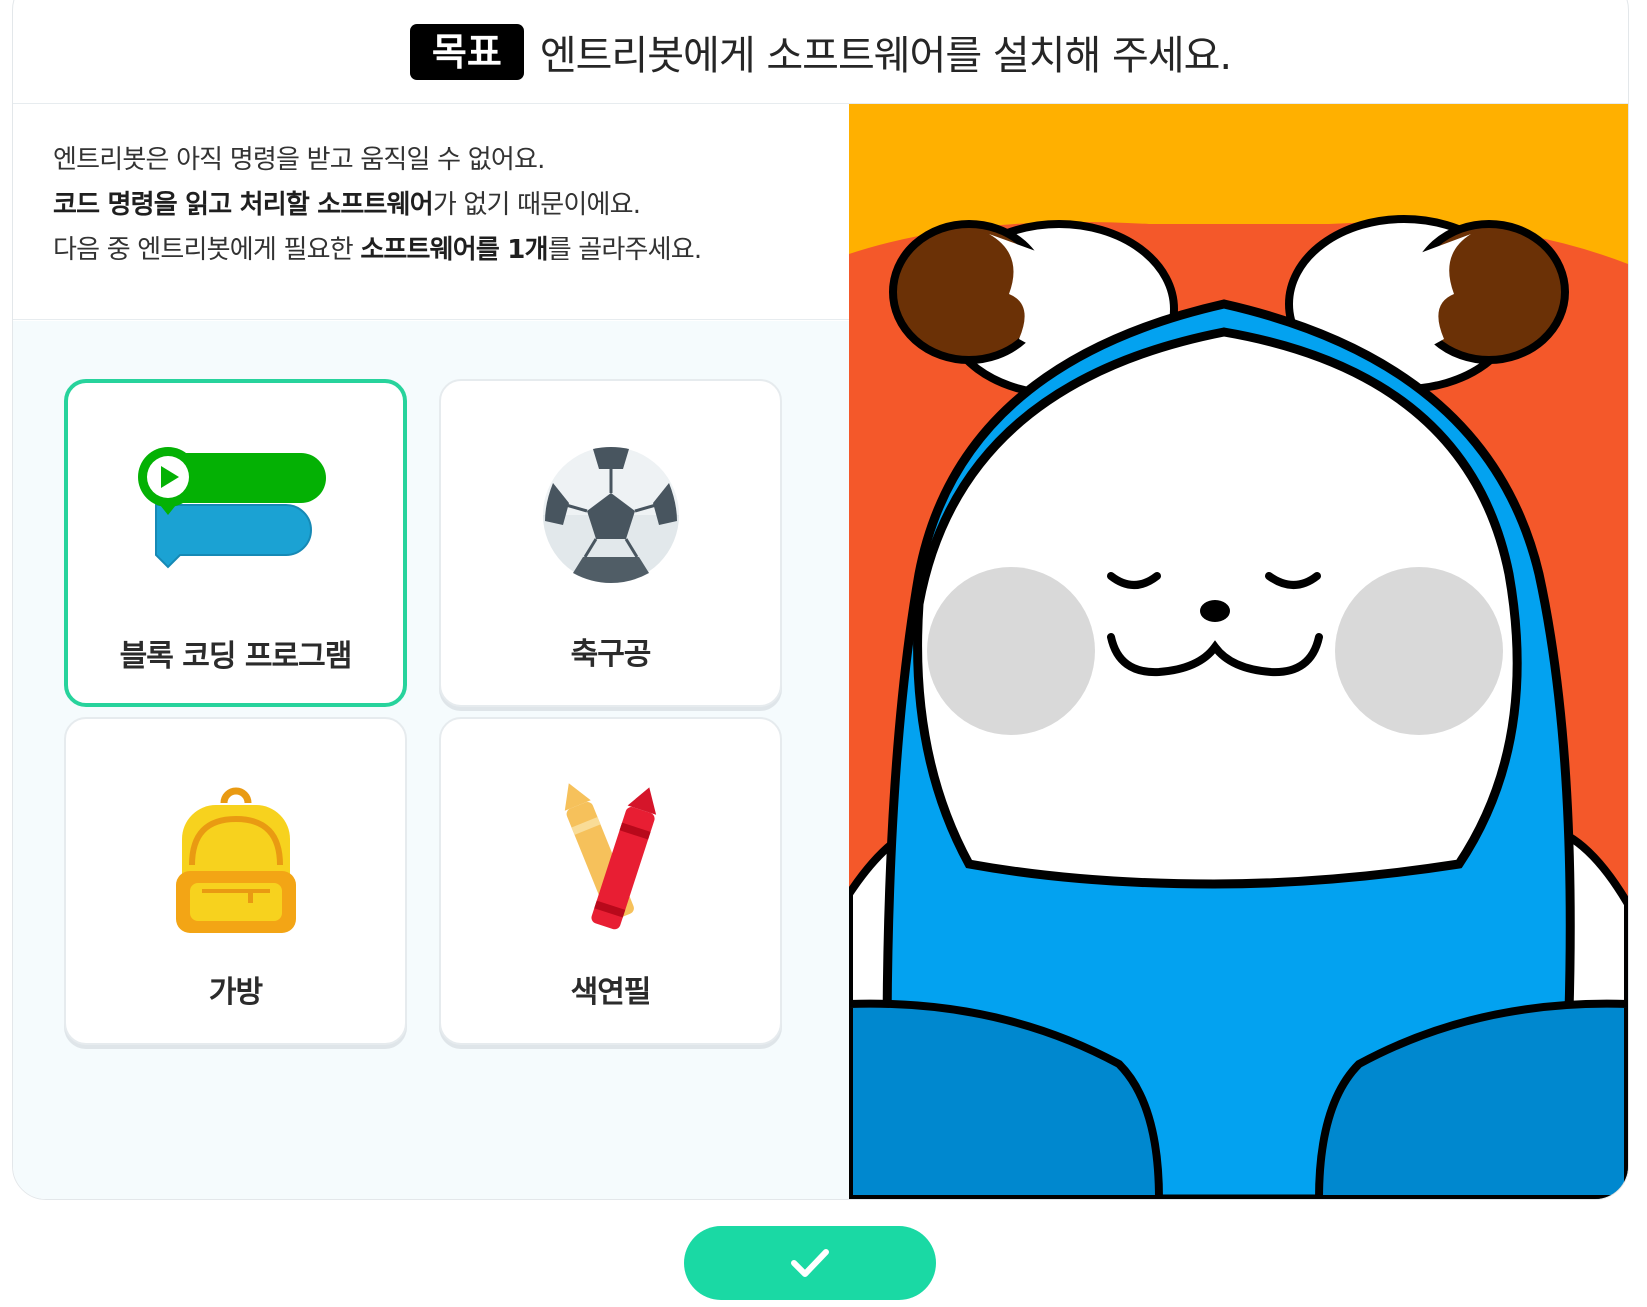  Describe the element at coordinates (885, 56) in the screenshot. I see `goal-text: 엔트리봇에게 소프트웨어를 설치해 주세요.` at that location.